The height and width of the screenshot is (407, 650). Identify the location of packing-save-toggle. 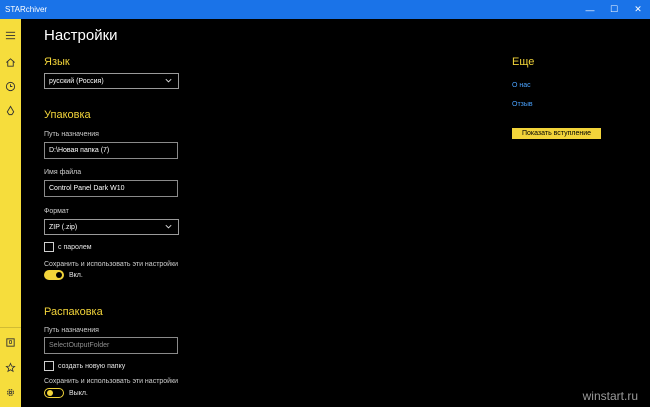
(54, 275).